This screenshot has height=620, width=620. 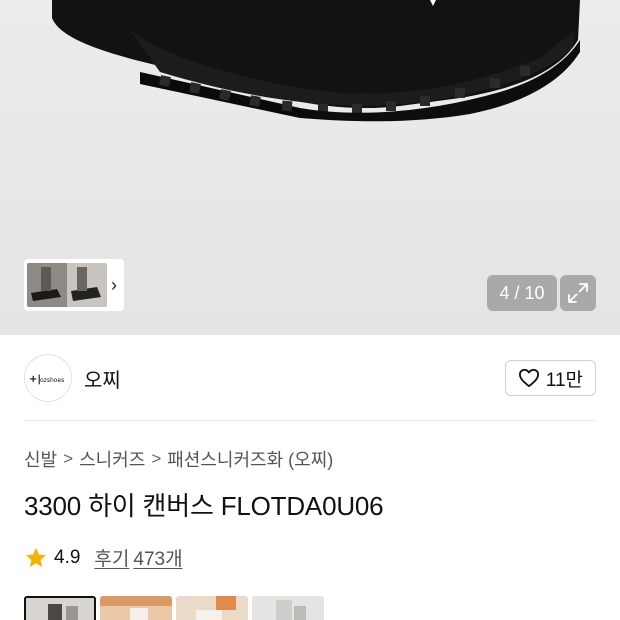 I want to click on svg-text: ozshoes, so click(x=52, y=380).